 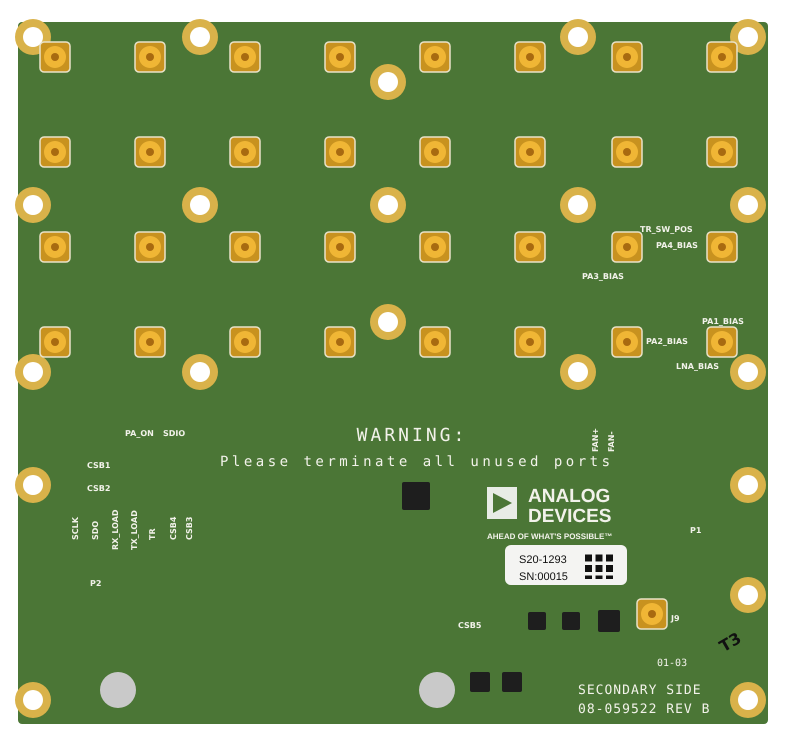 What do you see at coordinates (698, 366) in the screenshot?
I see `silkscreen-label: LNA_BIAS` at bounding box center [698, 366].